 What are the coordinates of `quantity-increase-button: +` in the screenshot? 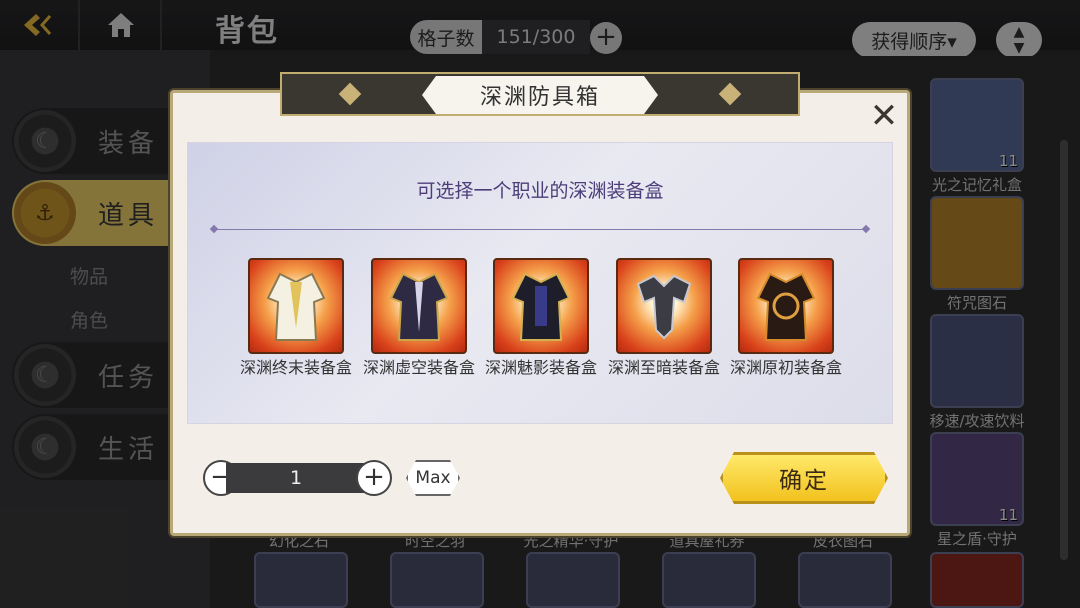 It's located at (374, 478).